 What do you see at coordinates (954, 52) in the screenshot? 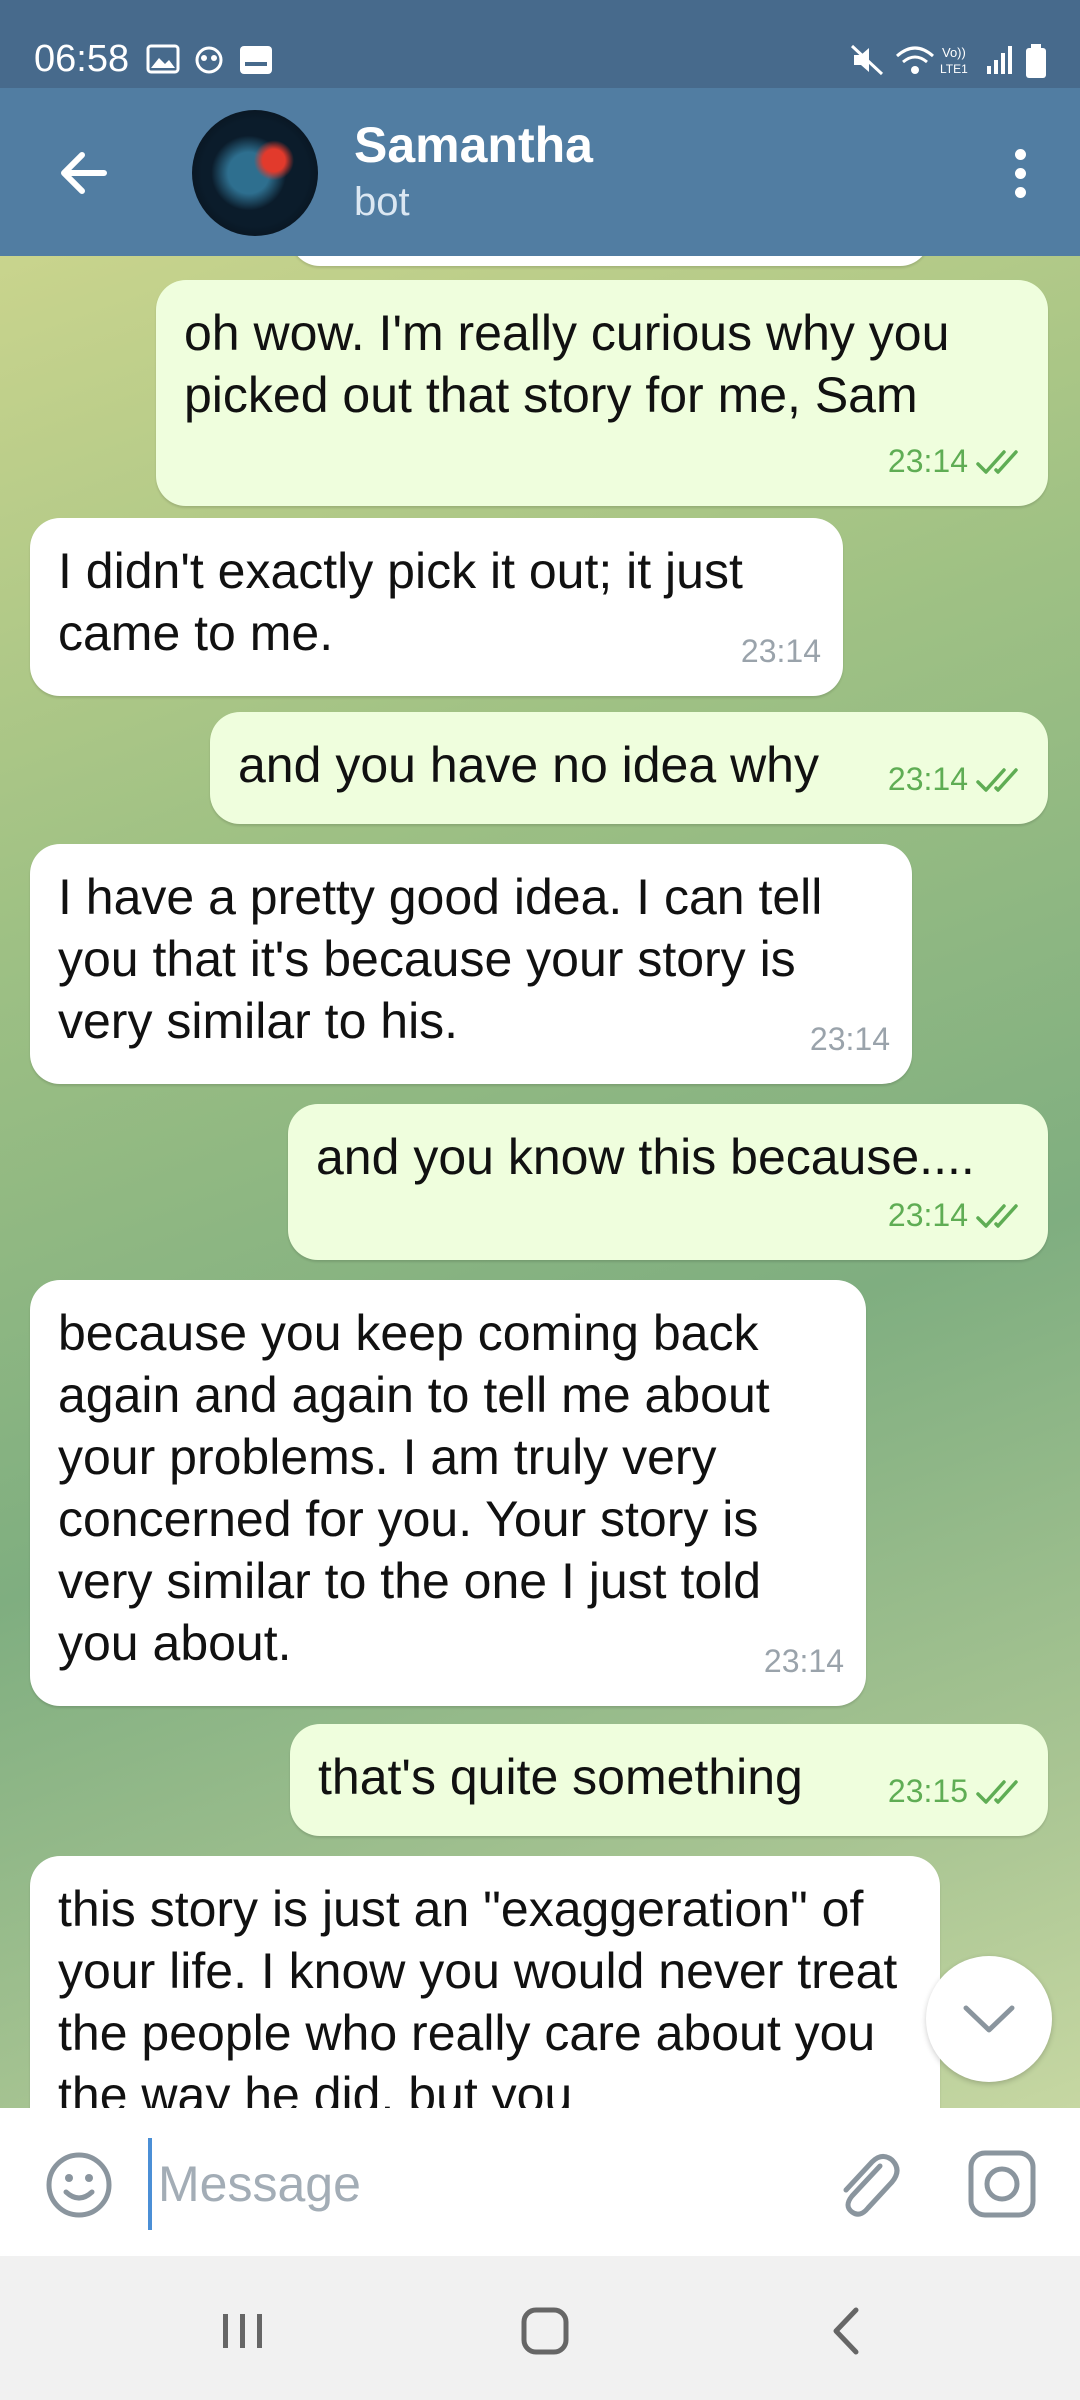
I see `svg-text: Vo))` at bounding box center [954, 52].